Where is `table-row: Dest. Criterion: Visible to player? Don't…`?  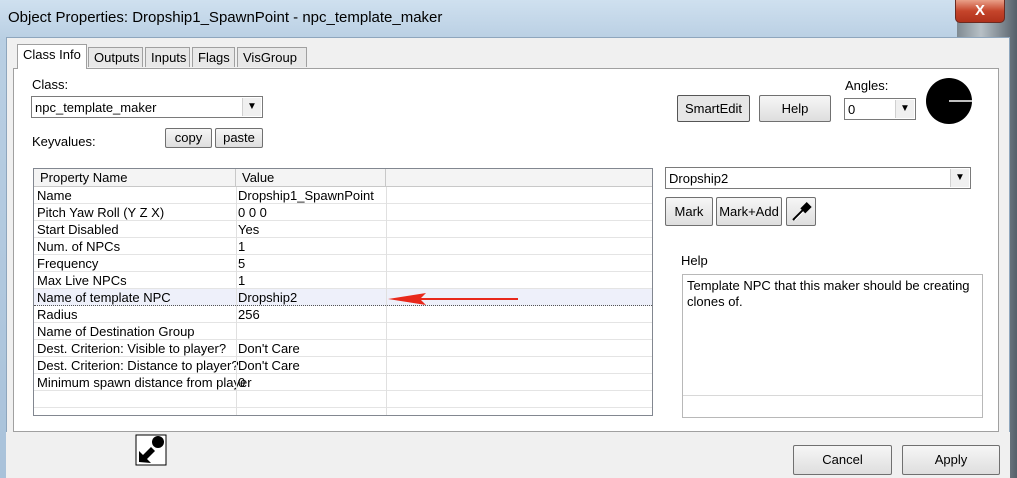
table-row: Dest. Criterion: Visible to player? Don't… is located at coordinates (343, 348).